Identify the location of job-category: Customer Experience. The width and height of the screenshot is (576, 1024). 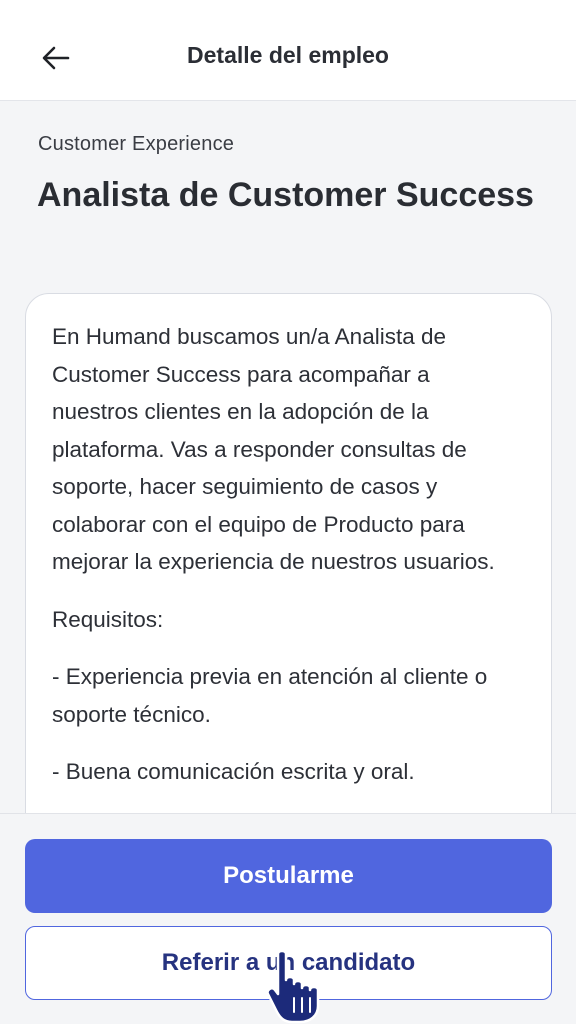
(136, 144).